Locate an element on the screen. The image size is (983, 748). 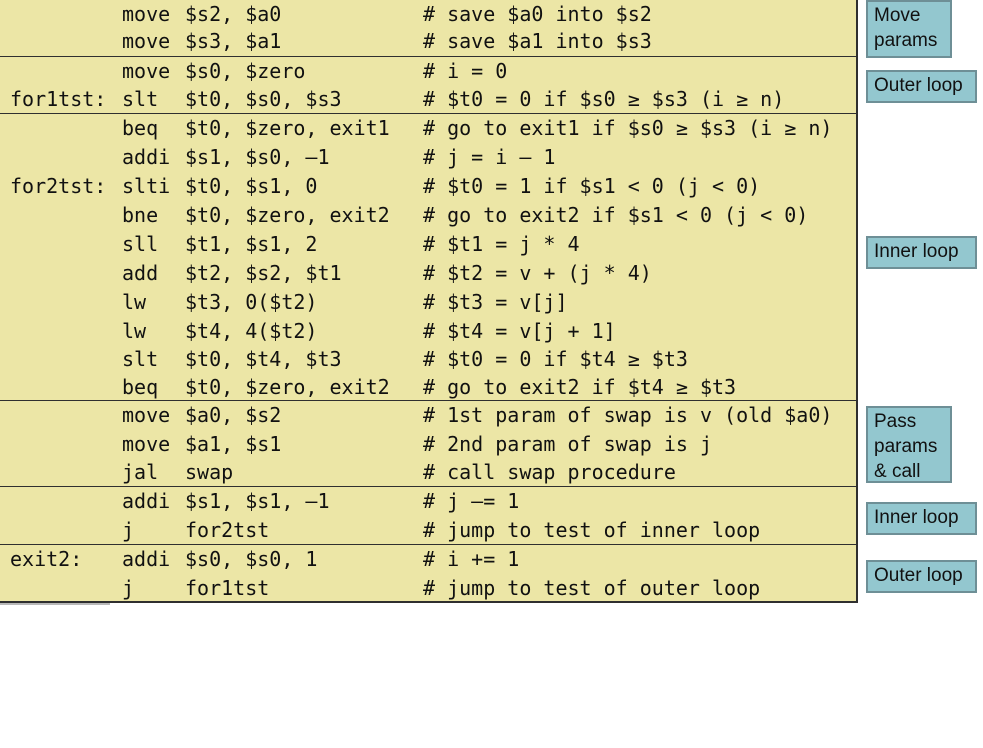
instruction-operands: $s2, $a0 is located at coordinates (233, 14).